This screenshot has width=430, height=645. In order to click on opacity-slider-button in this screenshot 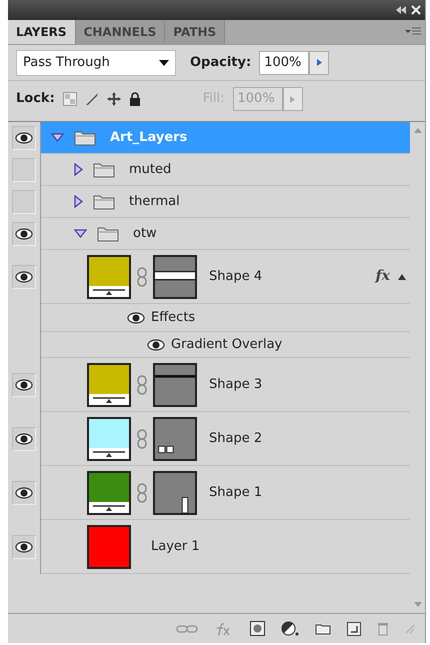, I will do `click(319, 62)`.